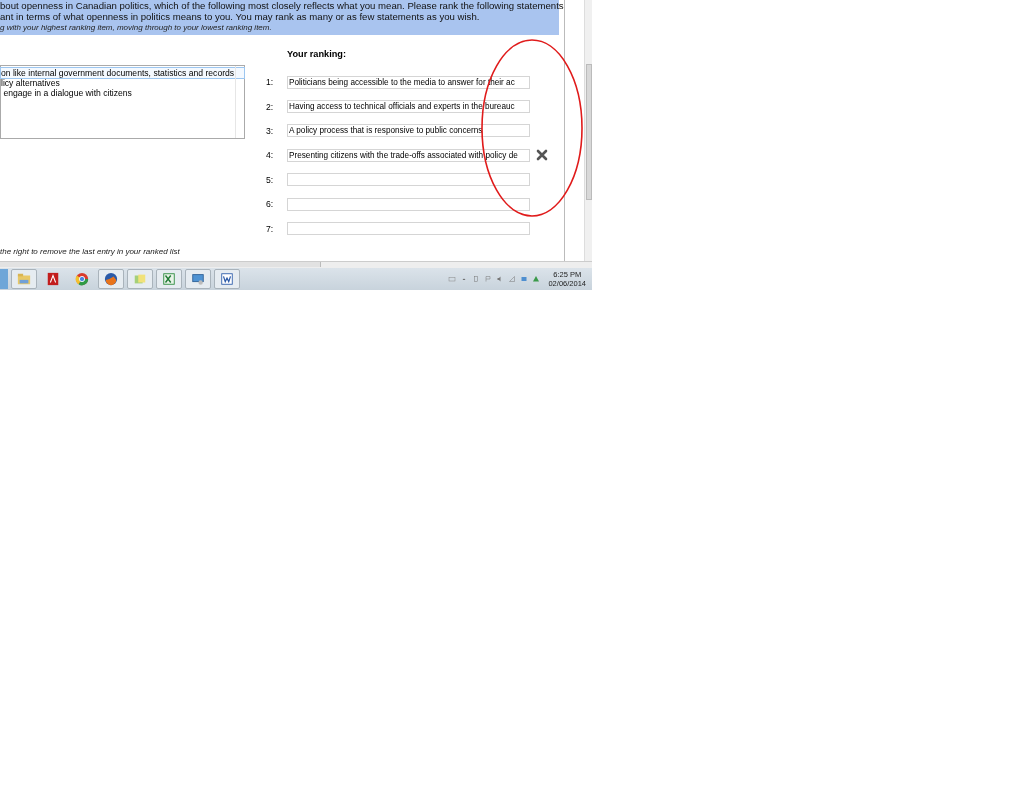 This screenshot has height=804, width=1024. I want to click on rank-number: 3:, so click(270, 130).